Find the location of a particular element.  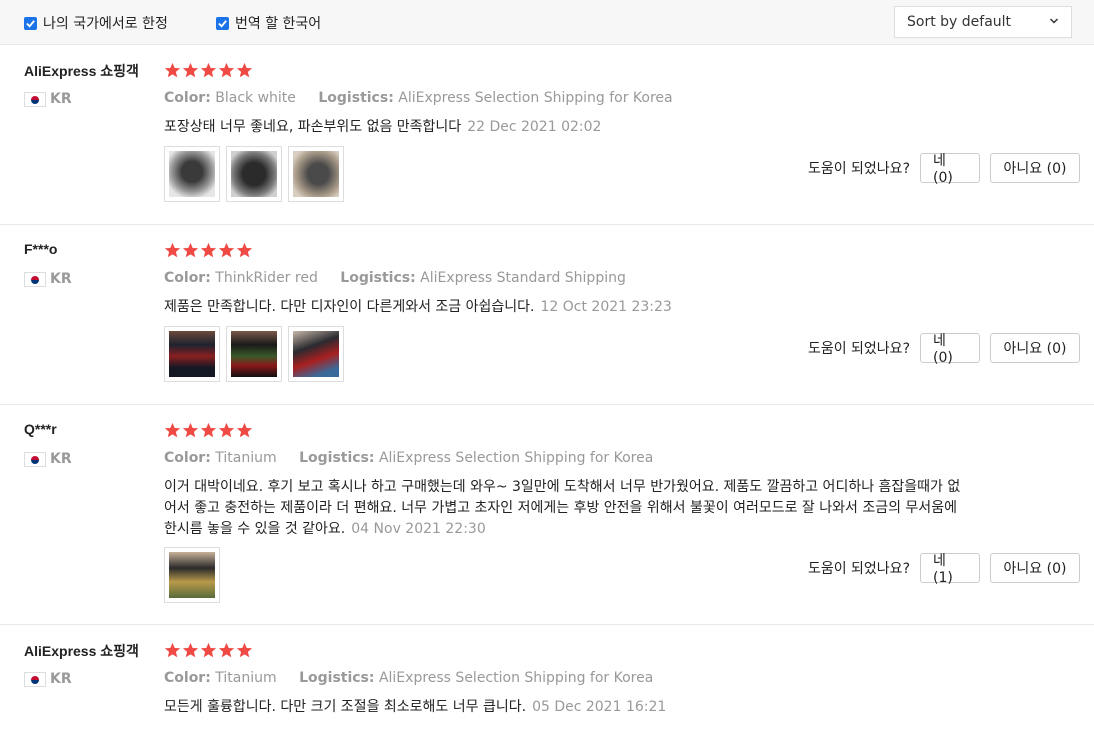

helpful-vote: 도움이 되었나요? 네 (0) 아니요 (0) is located at coordinates (943, 169).